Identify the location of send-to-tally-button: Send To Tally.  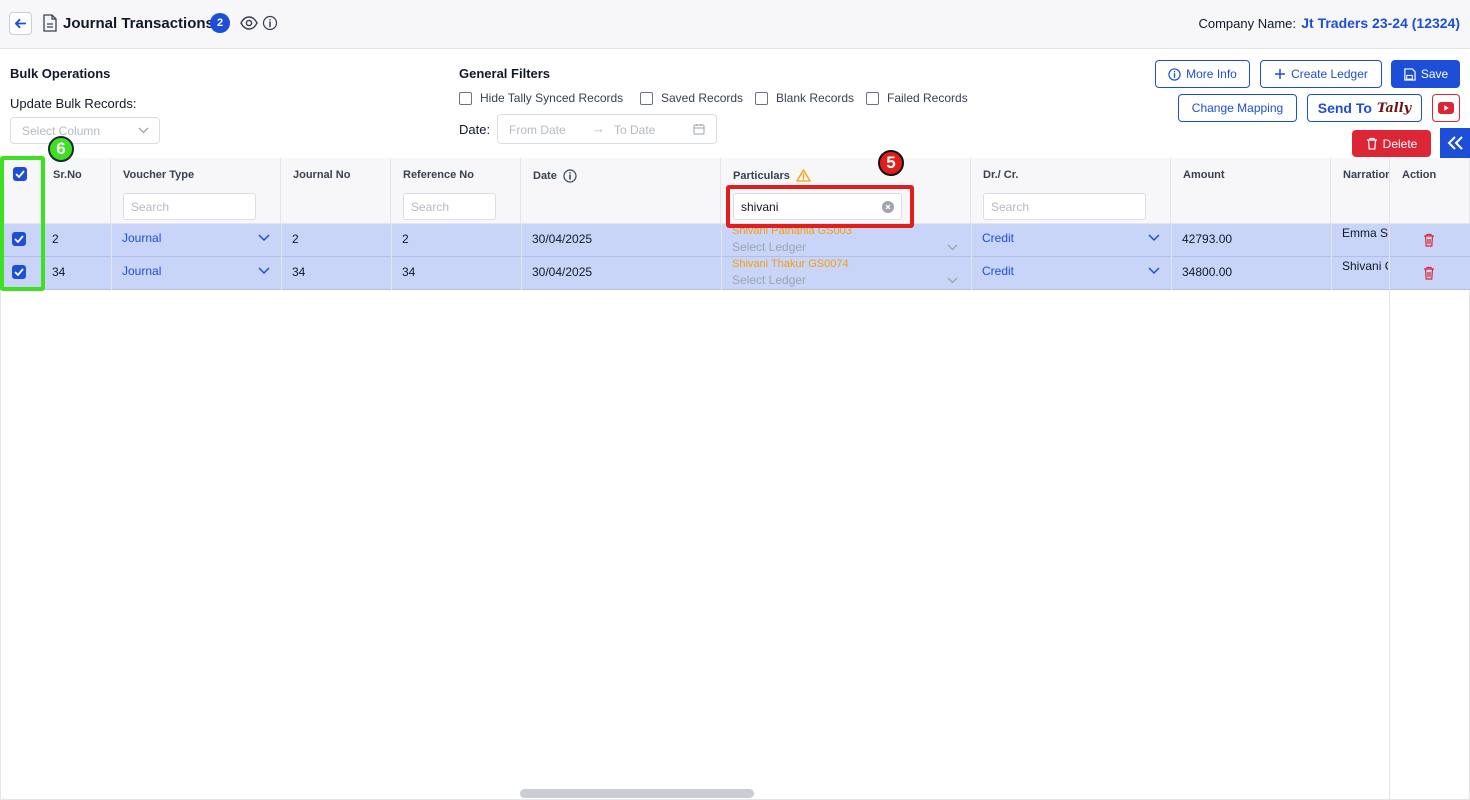
(1364, 108).